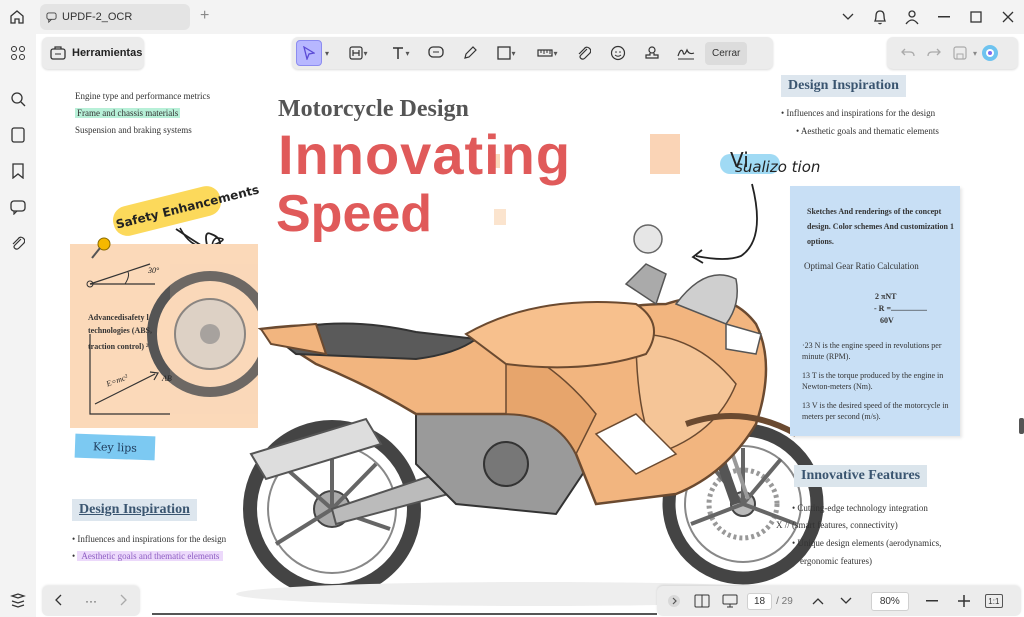 This screenshot has width=1024, height=617. I want to click on pencil-icon, so click(470, 52).